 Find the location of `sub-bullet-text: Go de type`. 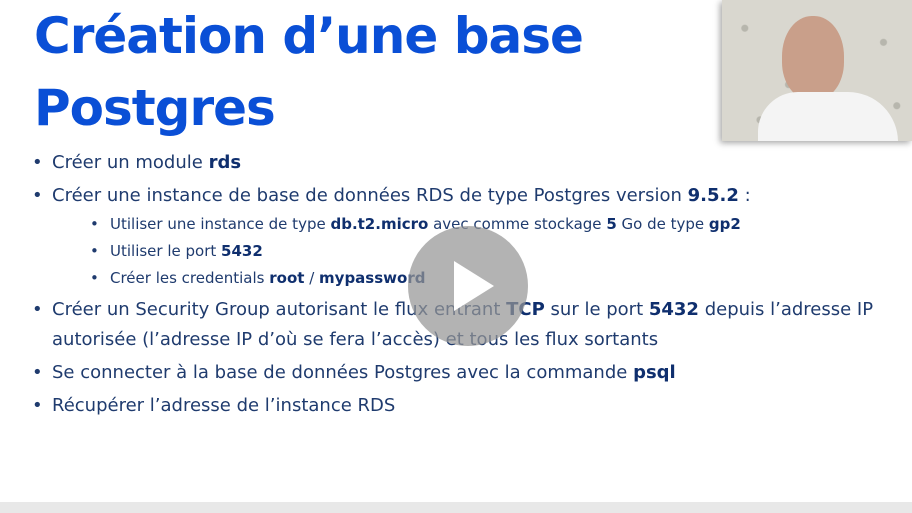

sub-bullet-text: Go de type is located at coordinates (662, 224).